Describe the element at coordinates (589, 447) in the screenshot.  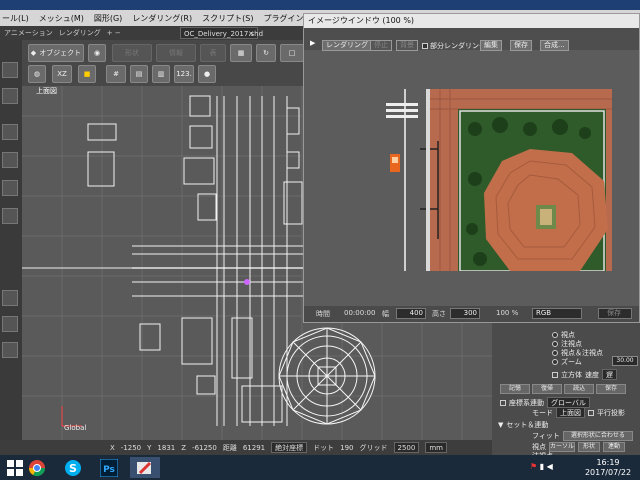
I see `shape-set-button: 形状` at that location.